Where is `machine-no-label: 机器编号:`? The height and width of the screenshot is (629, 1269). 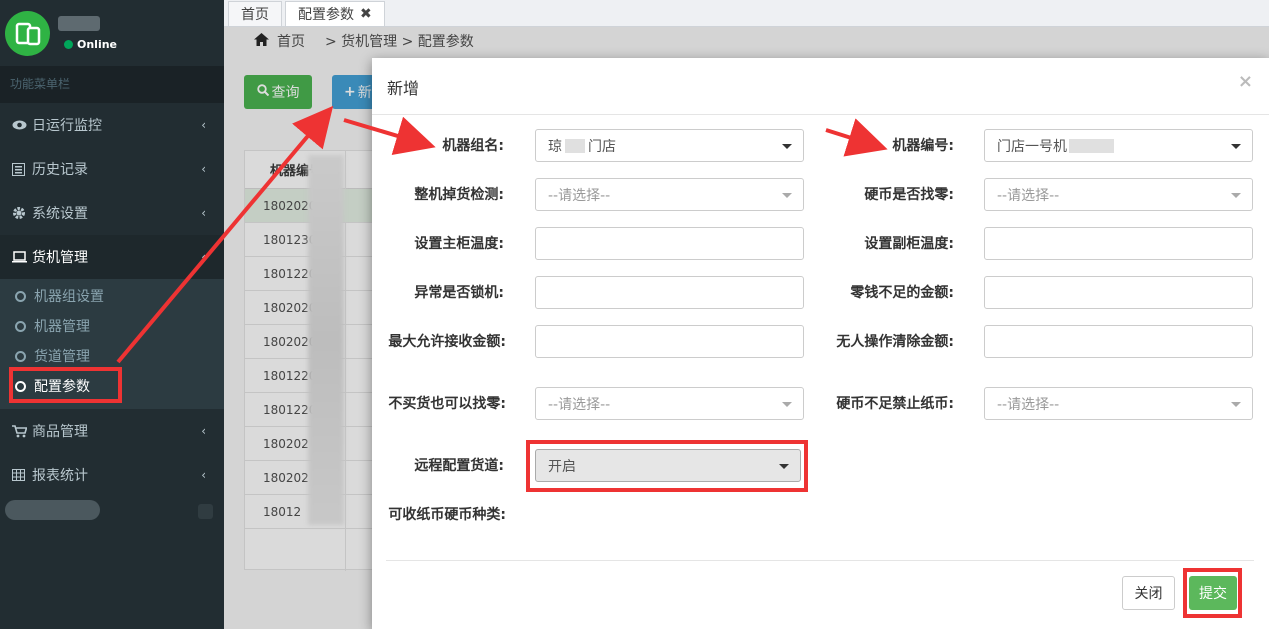 machine-no-label: 机器编号: is located at coordinates (923, 146).